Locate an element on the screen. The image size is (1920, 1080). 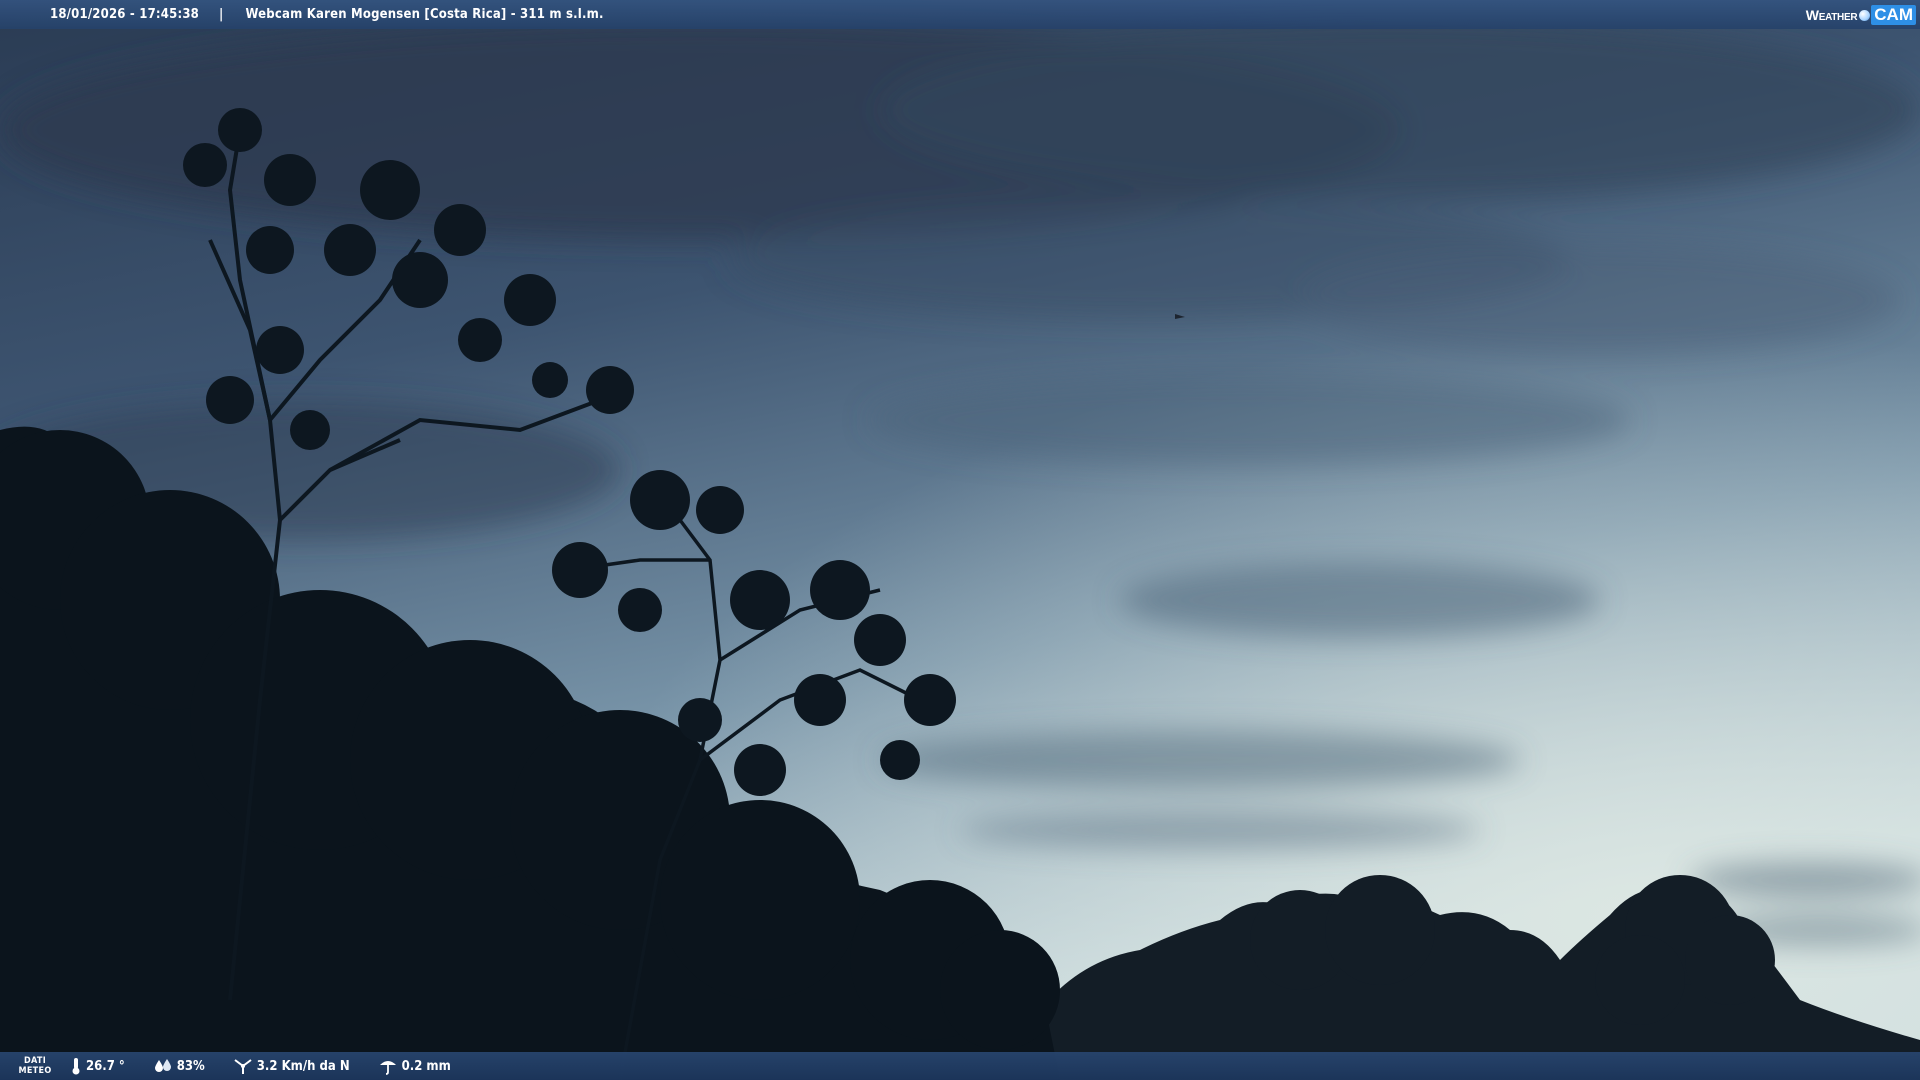
brand-suffix: CAM is located at coordinates (1893, 15).